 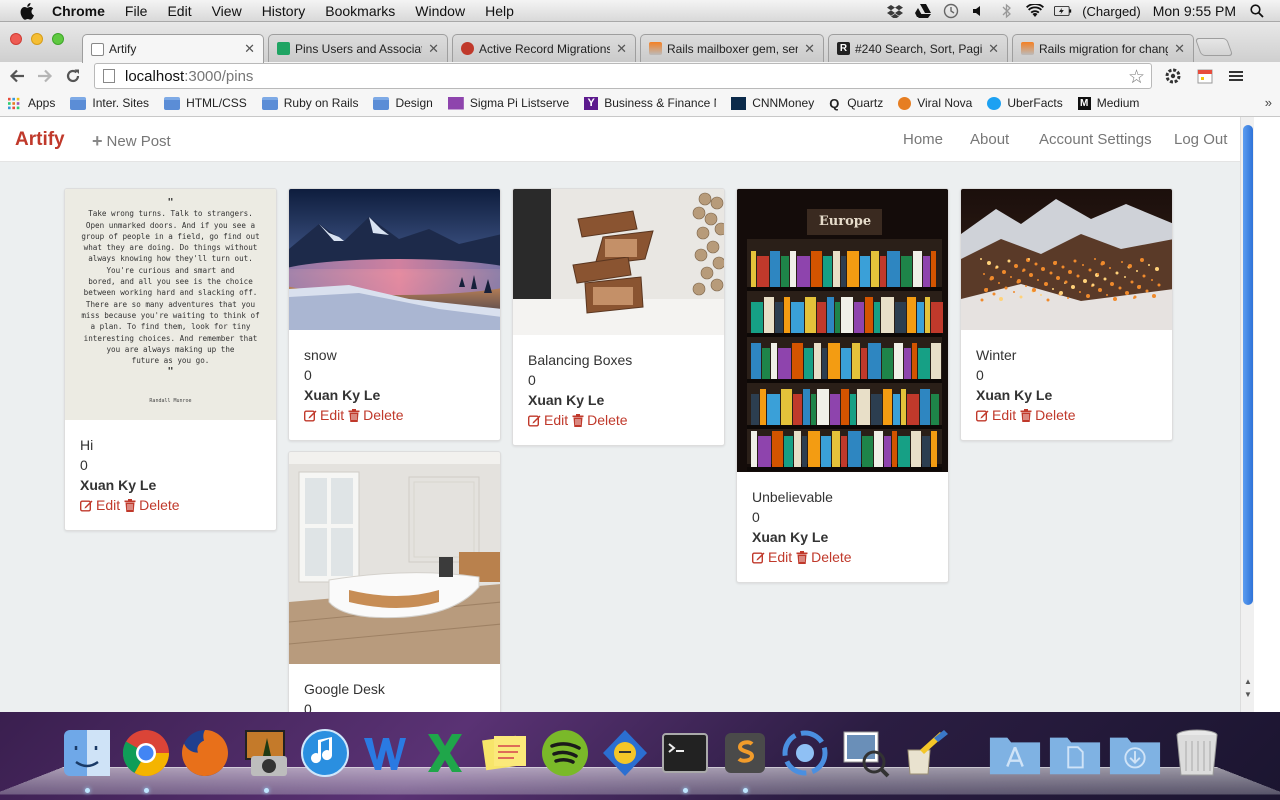 What do you see at coordinates (979, 11) in the screenshot?
I see `volume-icon` at bounding box center [979, 11].